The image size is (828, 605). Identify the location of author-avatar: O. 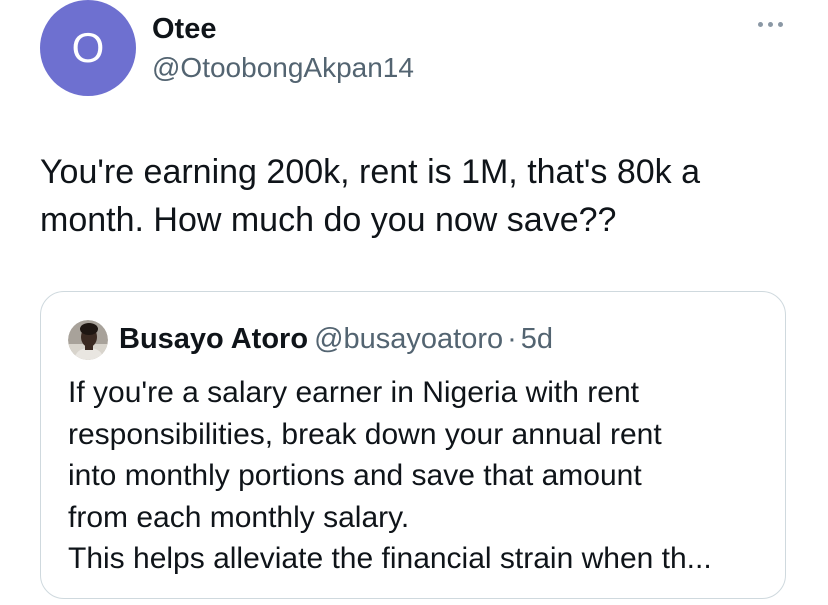
(88, 48).